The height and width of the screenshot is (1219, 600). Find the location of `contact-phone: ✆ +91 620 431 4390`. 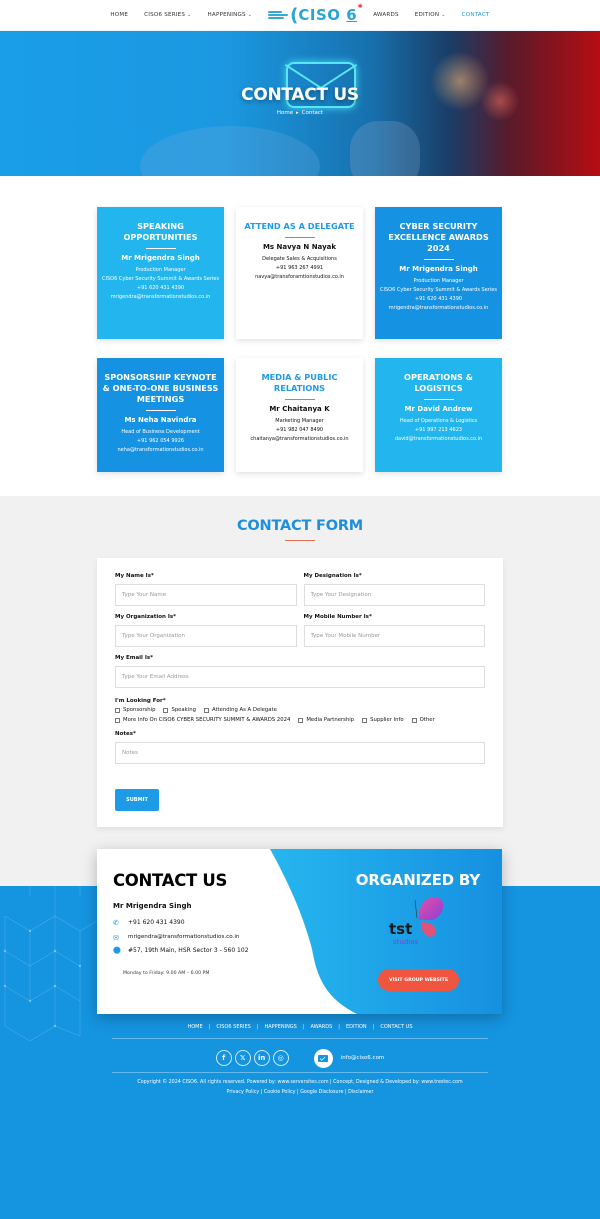

contact-phone: ✆ +91 620 431 4390 is located at coordinates (149, 923).